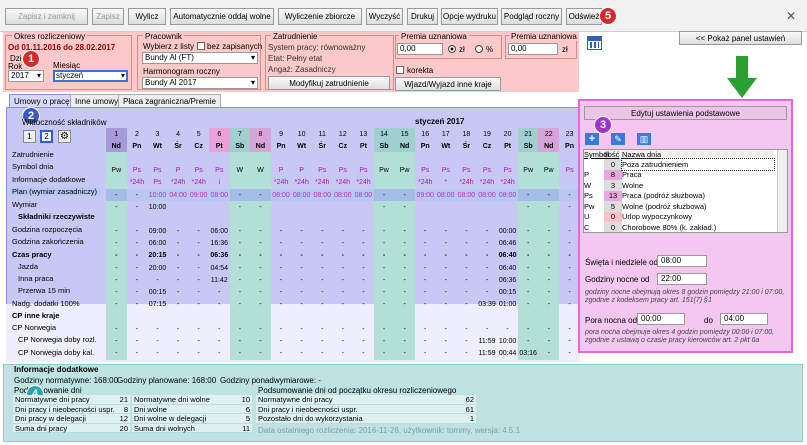  What do you see at coordinates (198, 146) in the screenshot?
I see `grid-cell: Cz` at bounding box center [198, 146].